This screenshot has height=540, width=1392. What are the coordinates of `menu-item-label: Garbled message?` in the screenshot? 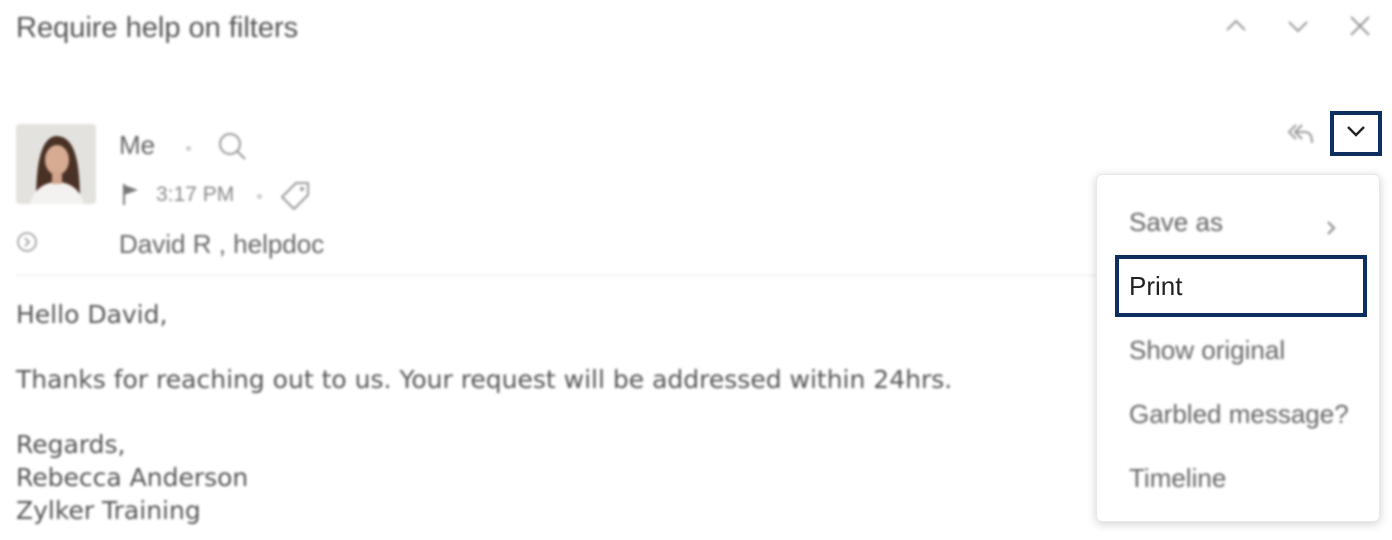 It's located at (1239, 413).